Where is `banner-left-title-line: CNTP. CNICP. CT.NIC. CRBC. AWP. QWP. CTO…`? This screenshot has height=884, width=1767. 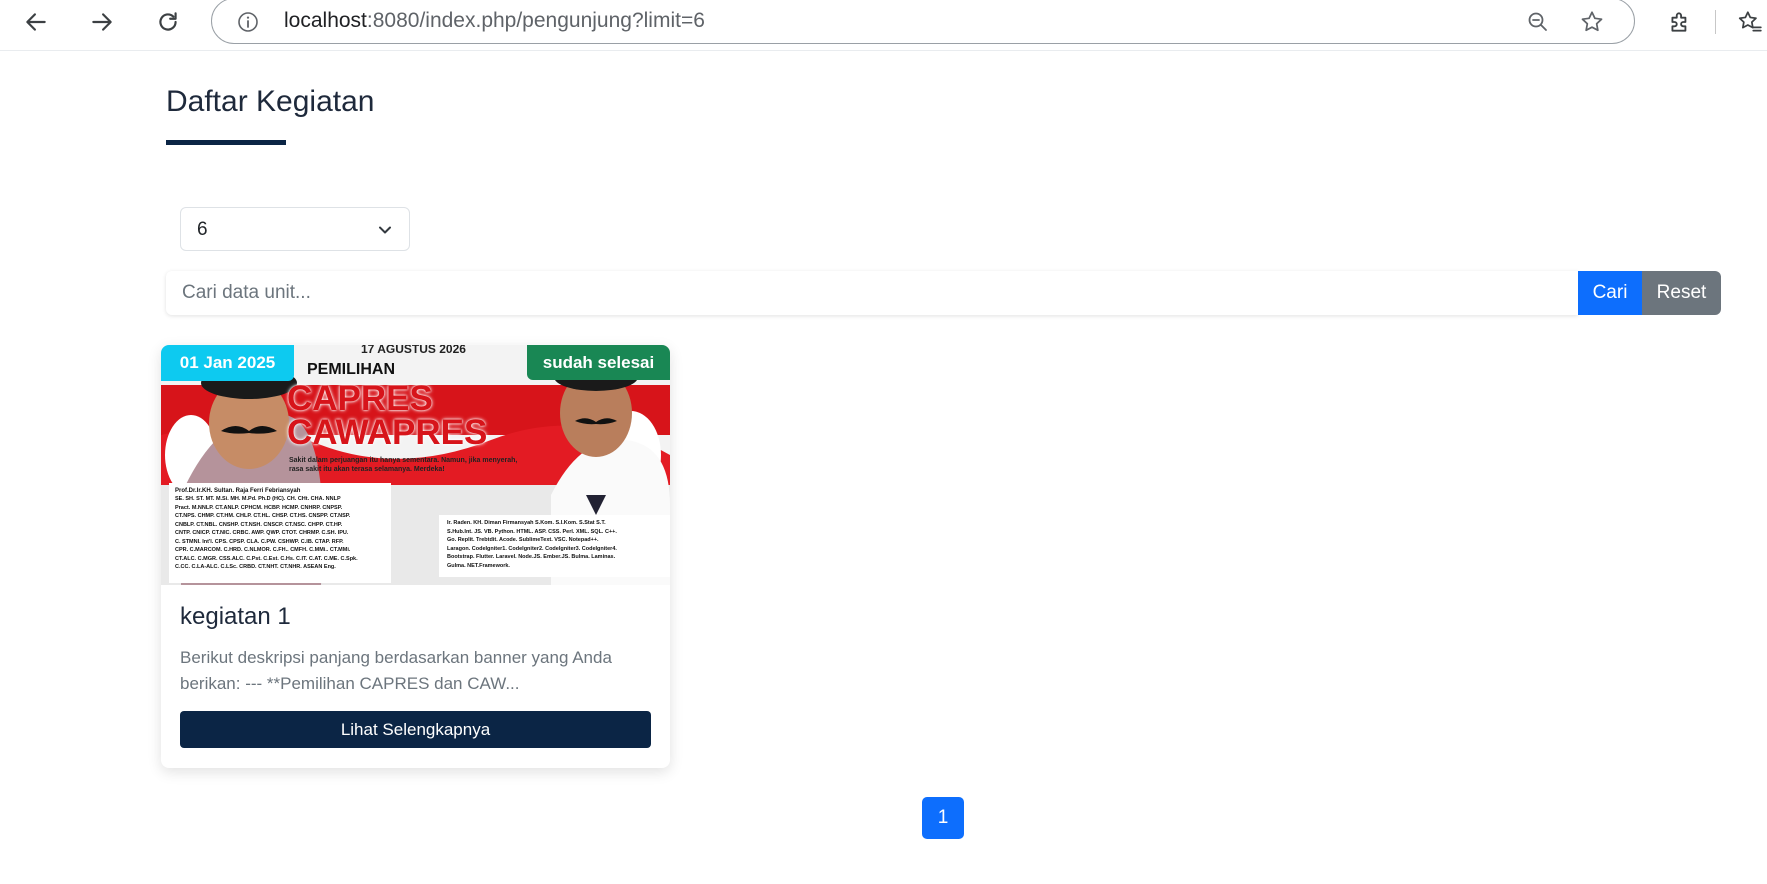 banner-left-title-line: CNTP. CNICP. CT.NIC. CRBC. AWP. QWP. CTO… is located at coordinates (262, 533).